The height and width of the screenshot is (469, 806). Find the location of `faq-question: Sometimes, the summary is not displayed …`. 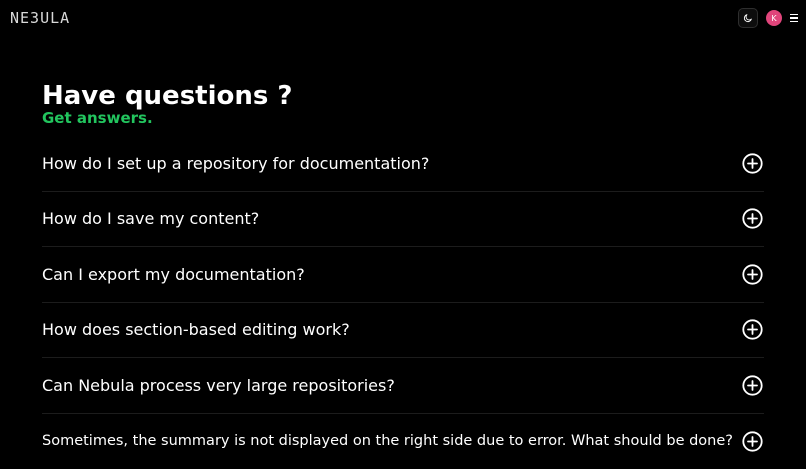

faq-question: Sometimes, the summary is not displayed … is located at coordinates (387, 441).